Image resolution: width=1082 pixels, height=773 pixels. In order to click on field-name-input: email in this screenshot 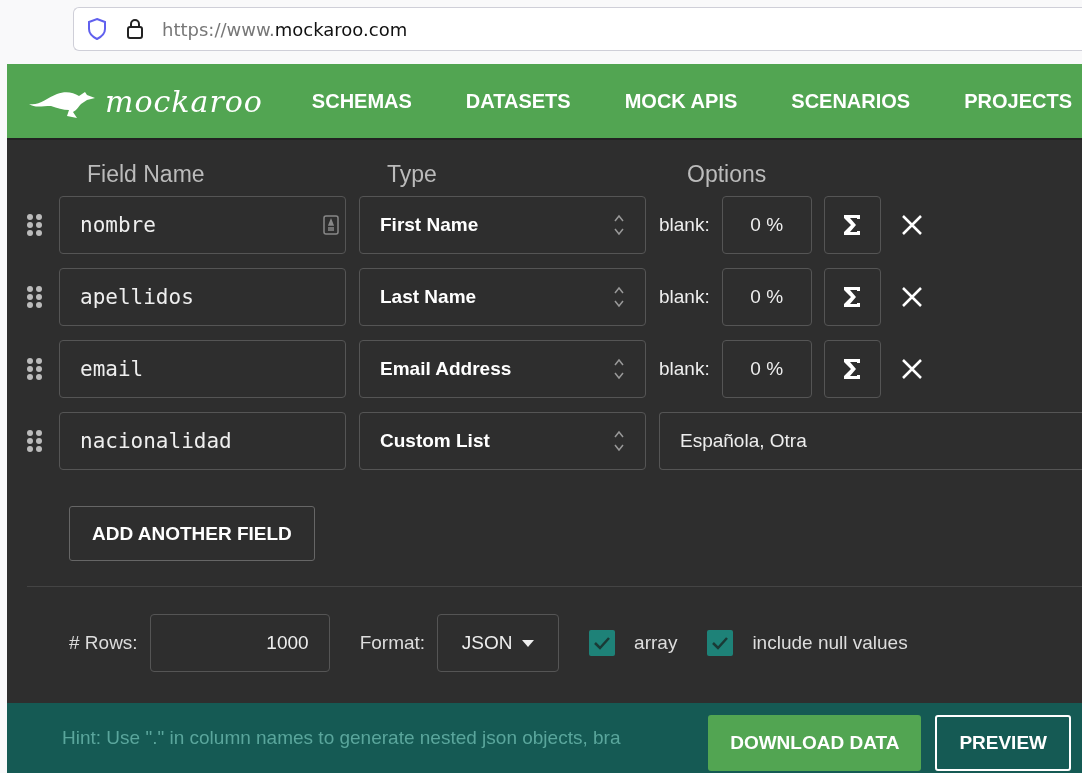, I will do `click(202, 369)`.